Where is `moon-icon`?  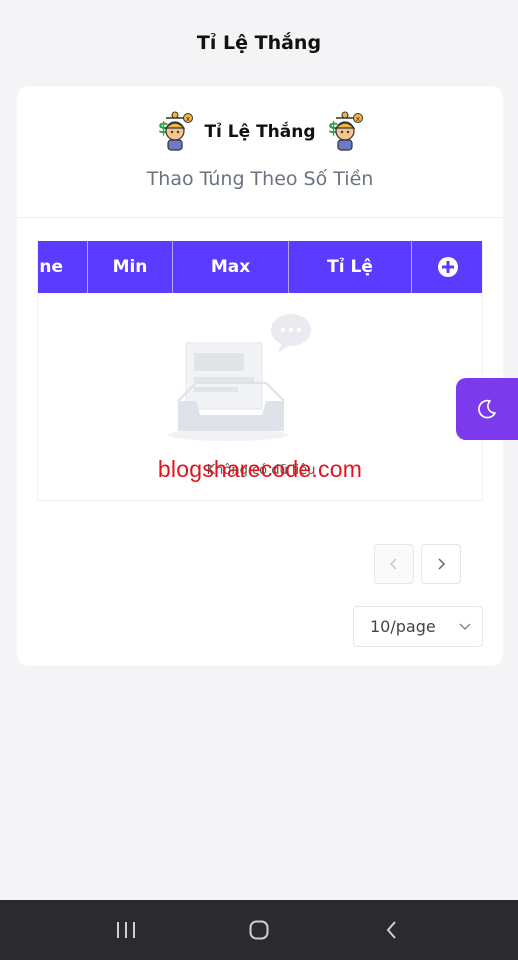
moon-icon is located at coordinates (487, 409).